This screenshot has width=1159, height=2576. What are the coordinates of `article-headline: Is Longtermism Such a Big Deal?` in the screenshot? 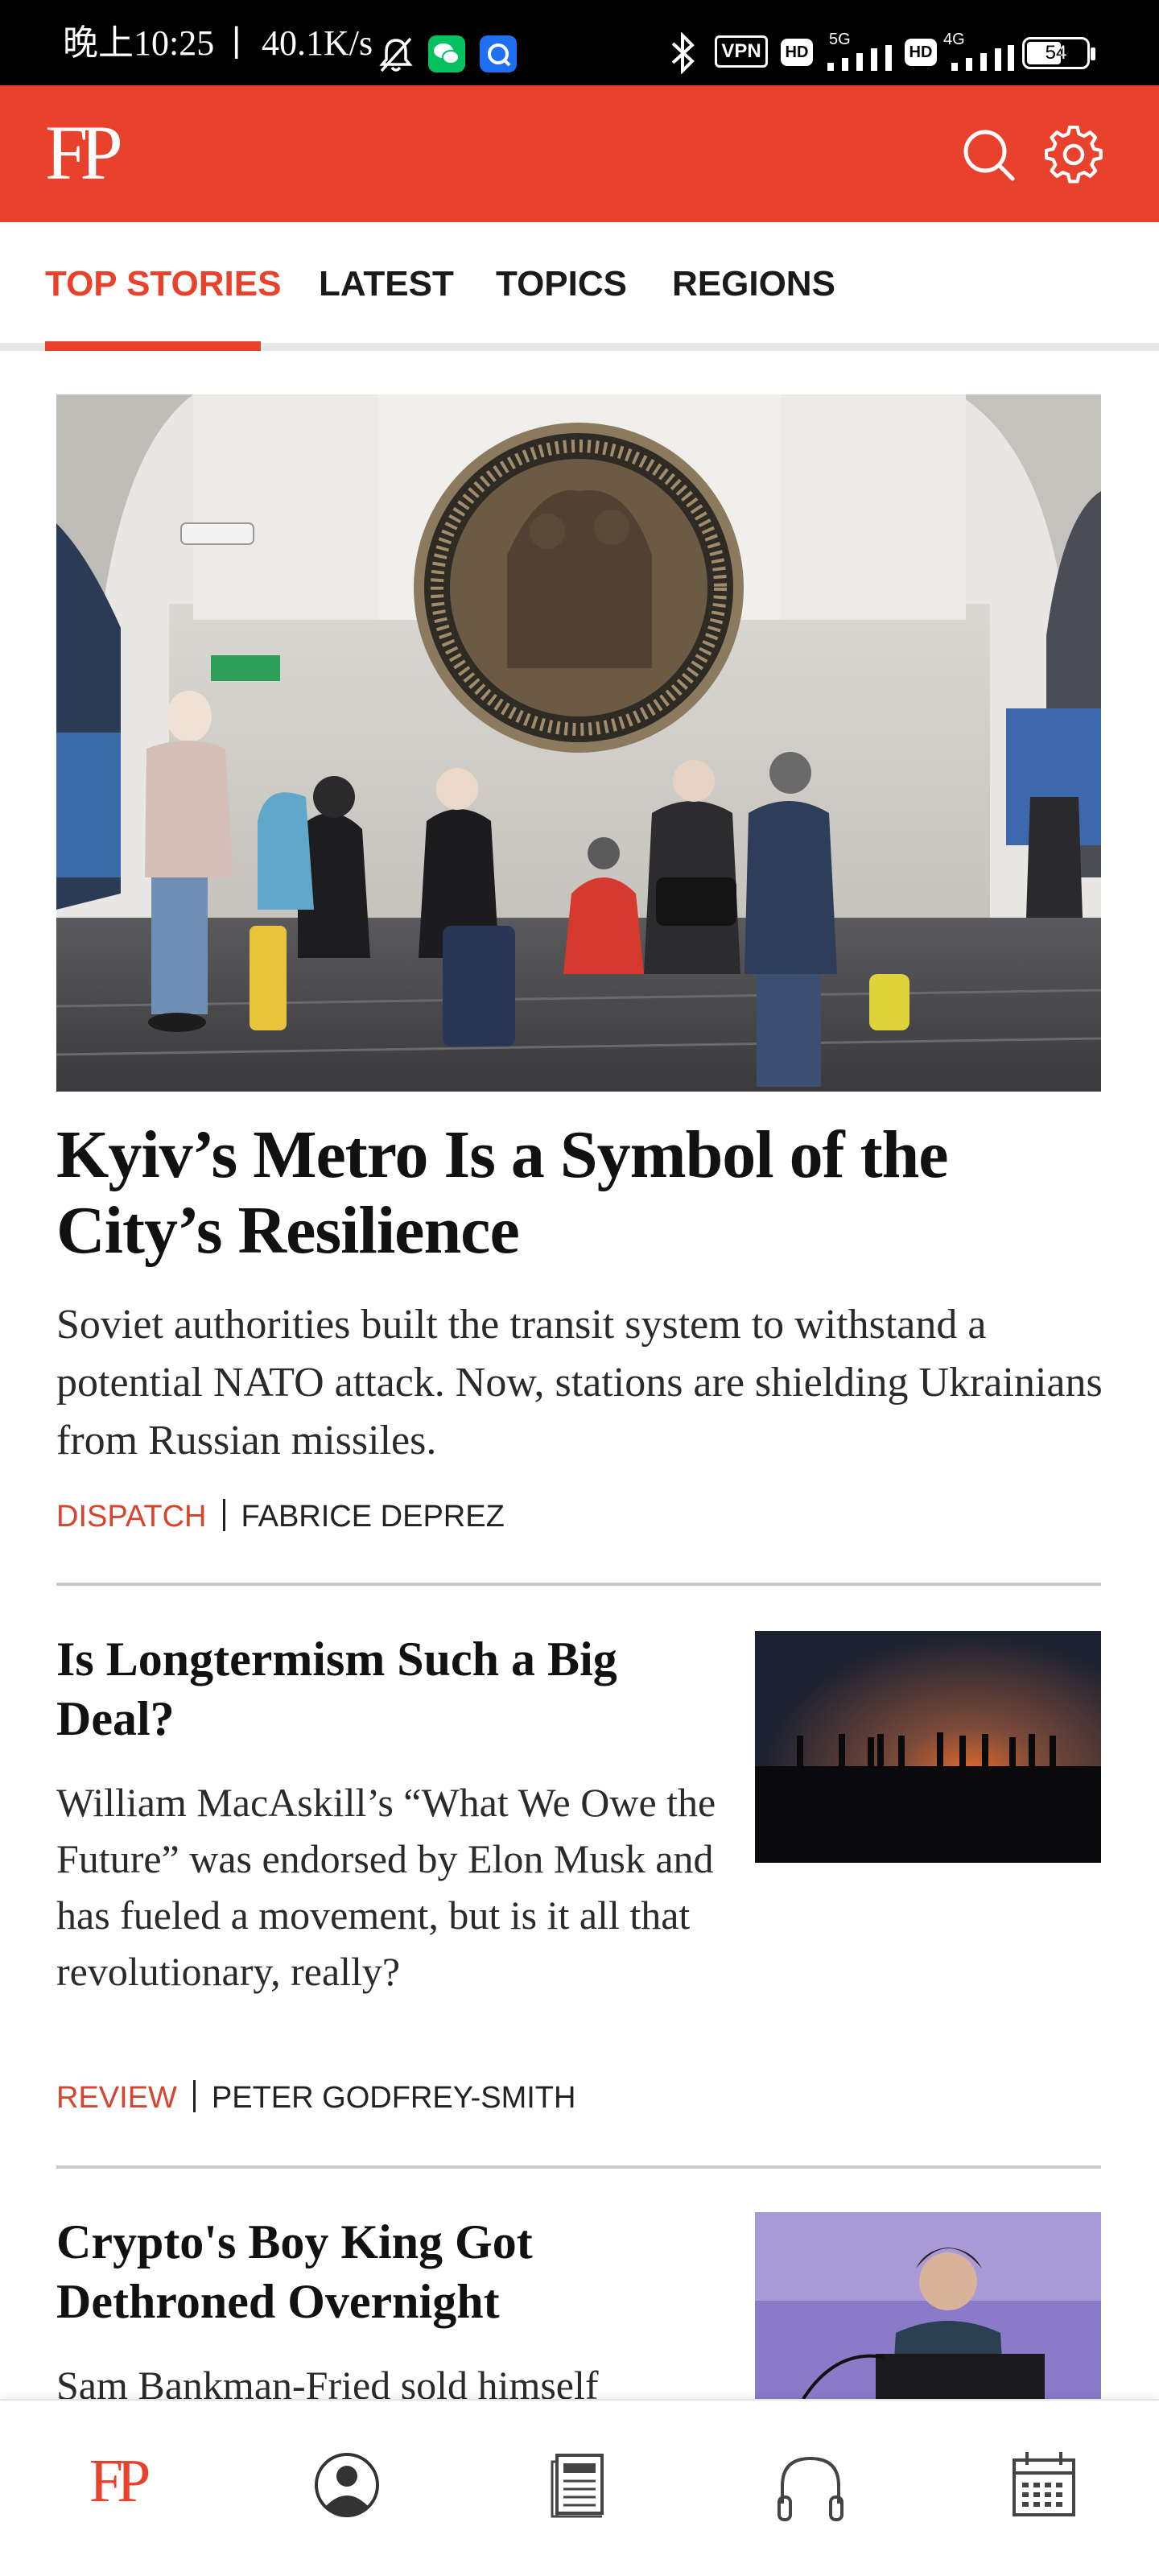 It's located at (378, 1688).